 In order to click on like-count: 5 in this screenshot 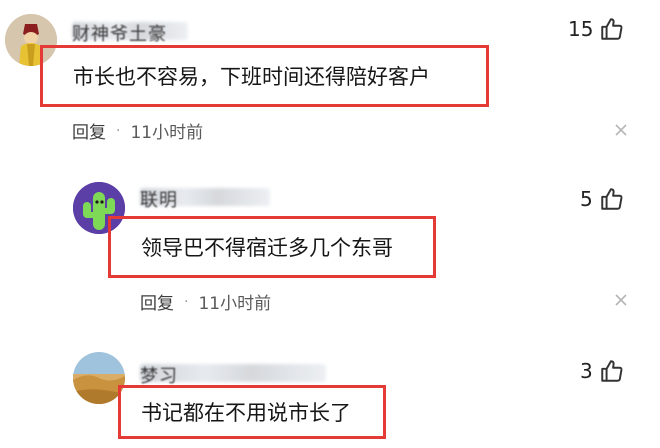, I will do `click(586, 199)`.